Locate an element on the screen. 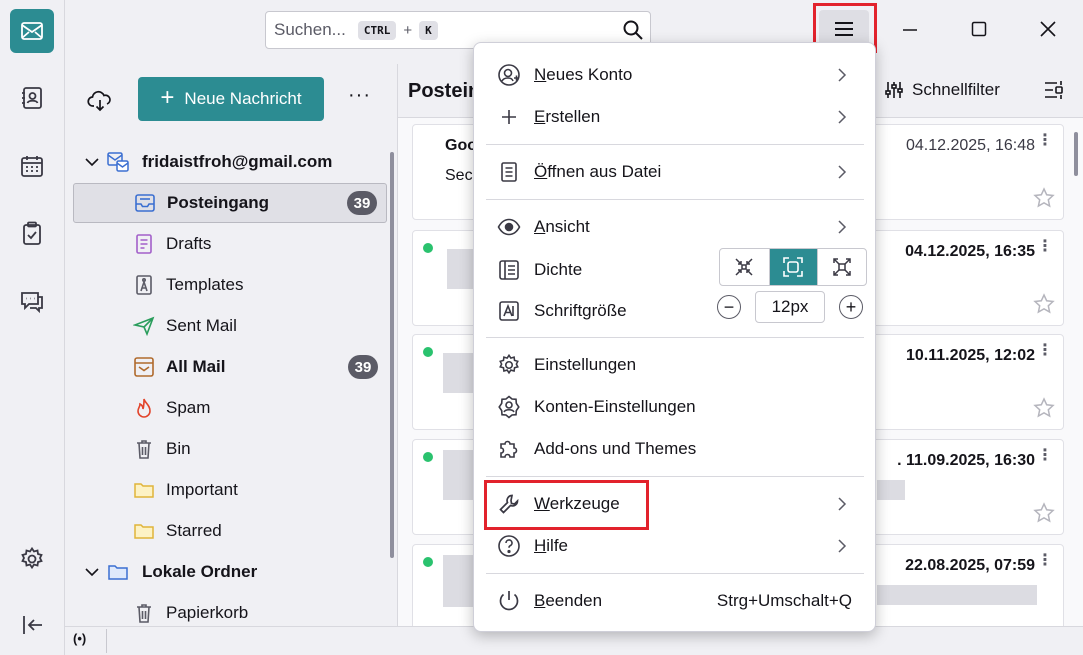  menu-label: Add-ons und Themes is located at coordinates (615, 448).